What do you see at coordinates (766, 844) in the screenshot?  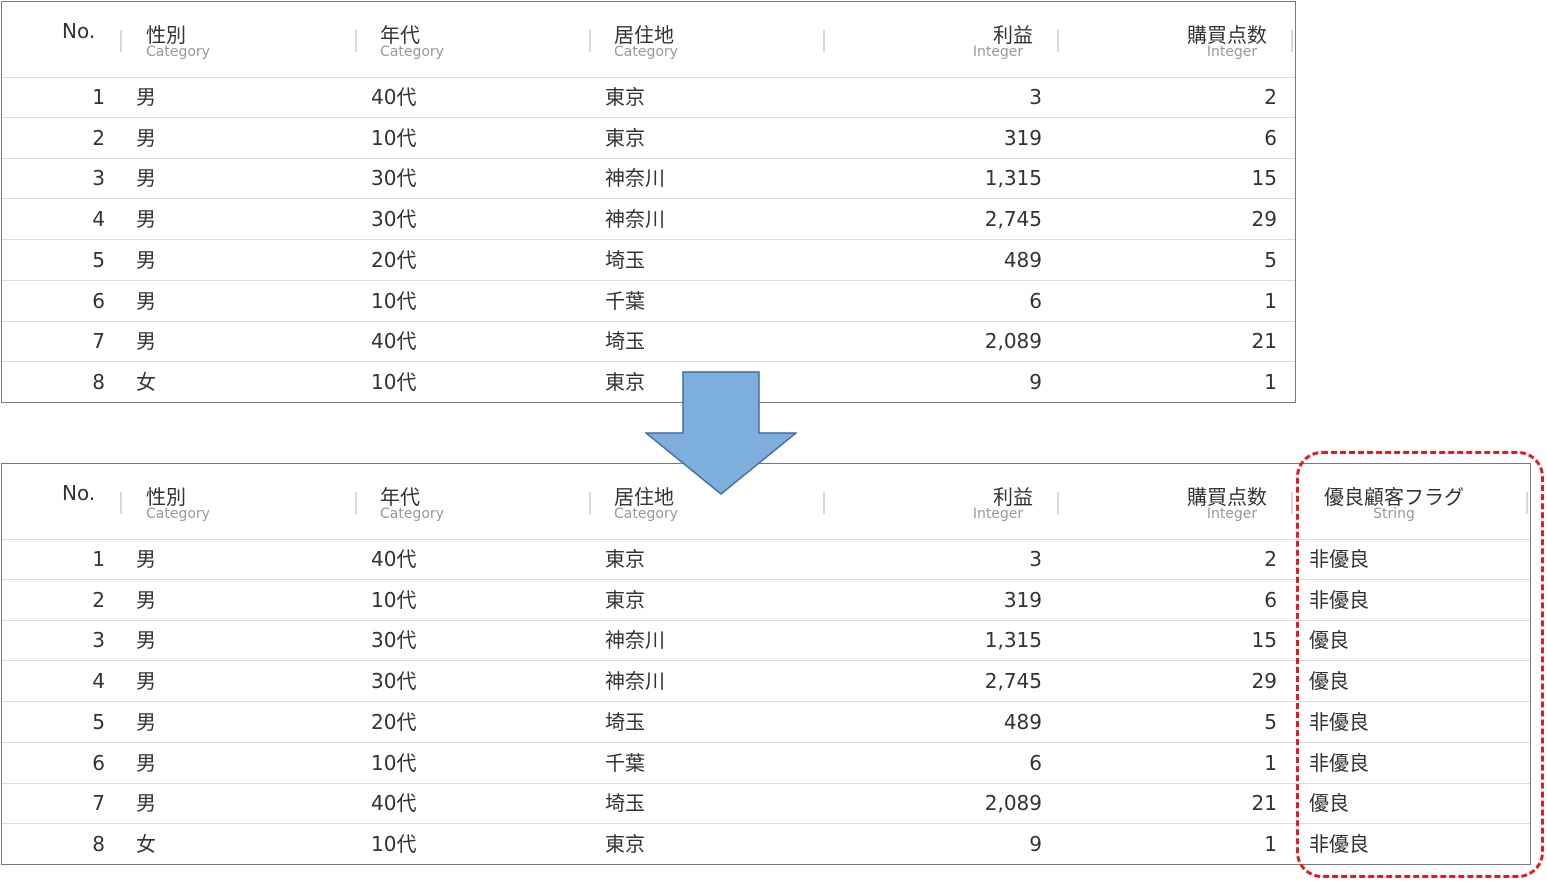 I see `table-row: 8 女 10代 東京 9 1 非優良` at bounding box center [766, 844].